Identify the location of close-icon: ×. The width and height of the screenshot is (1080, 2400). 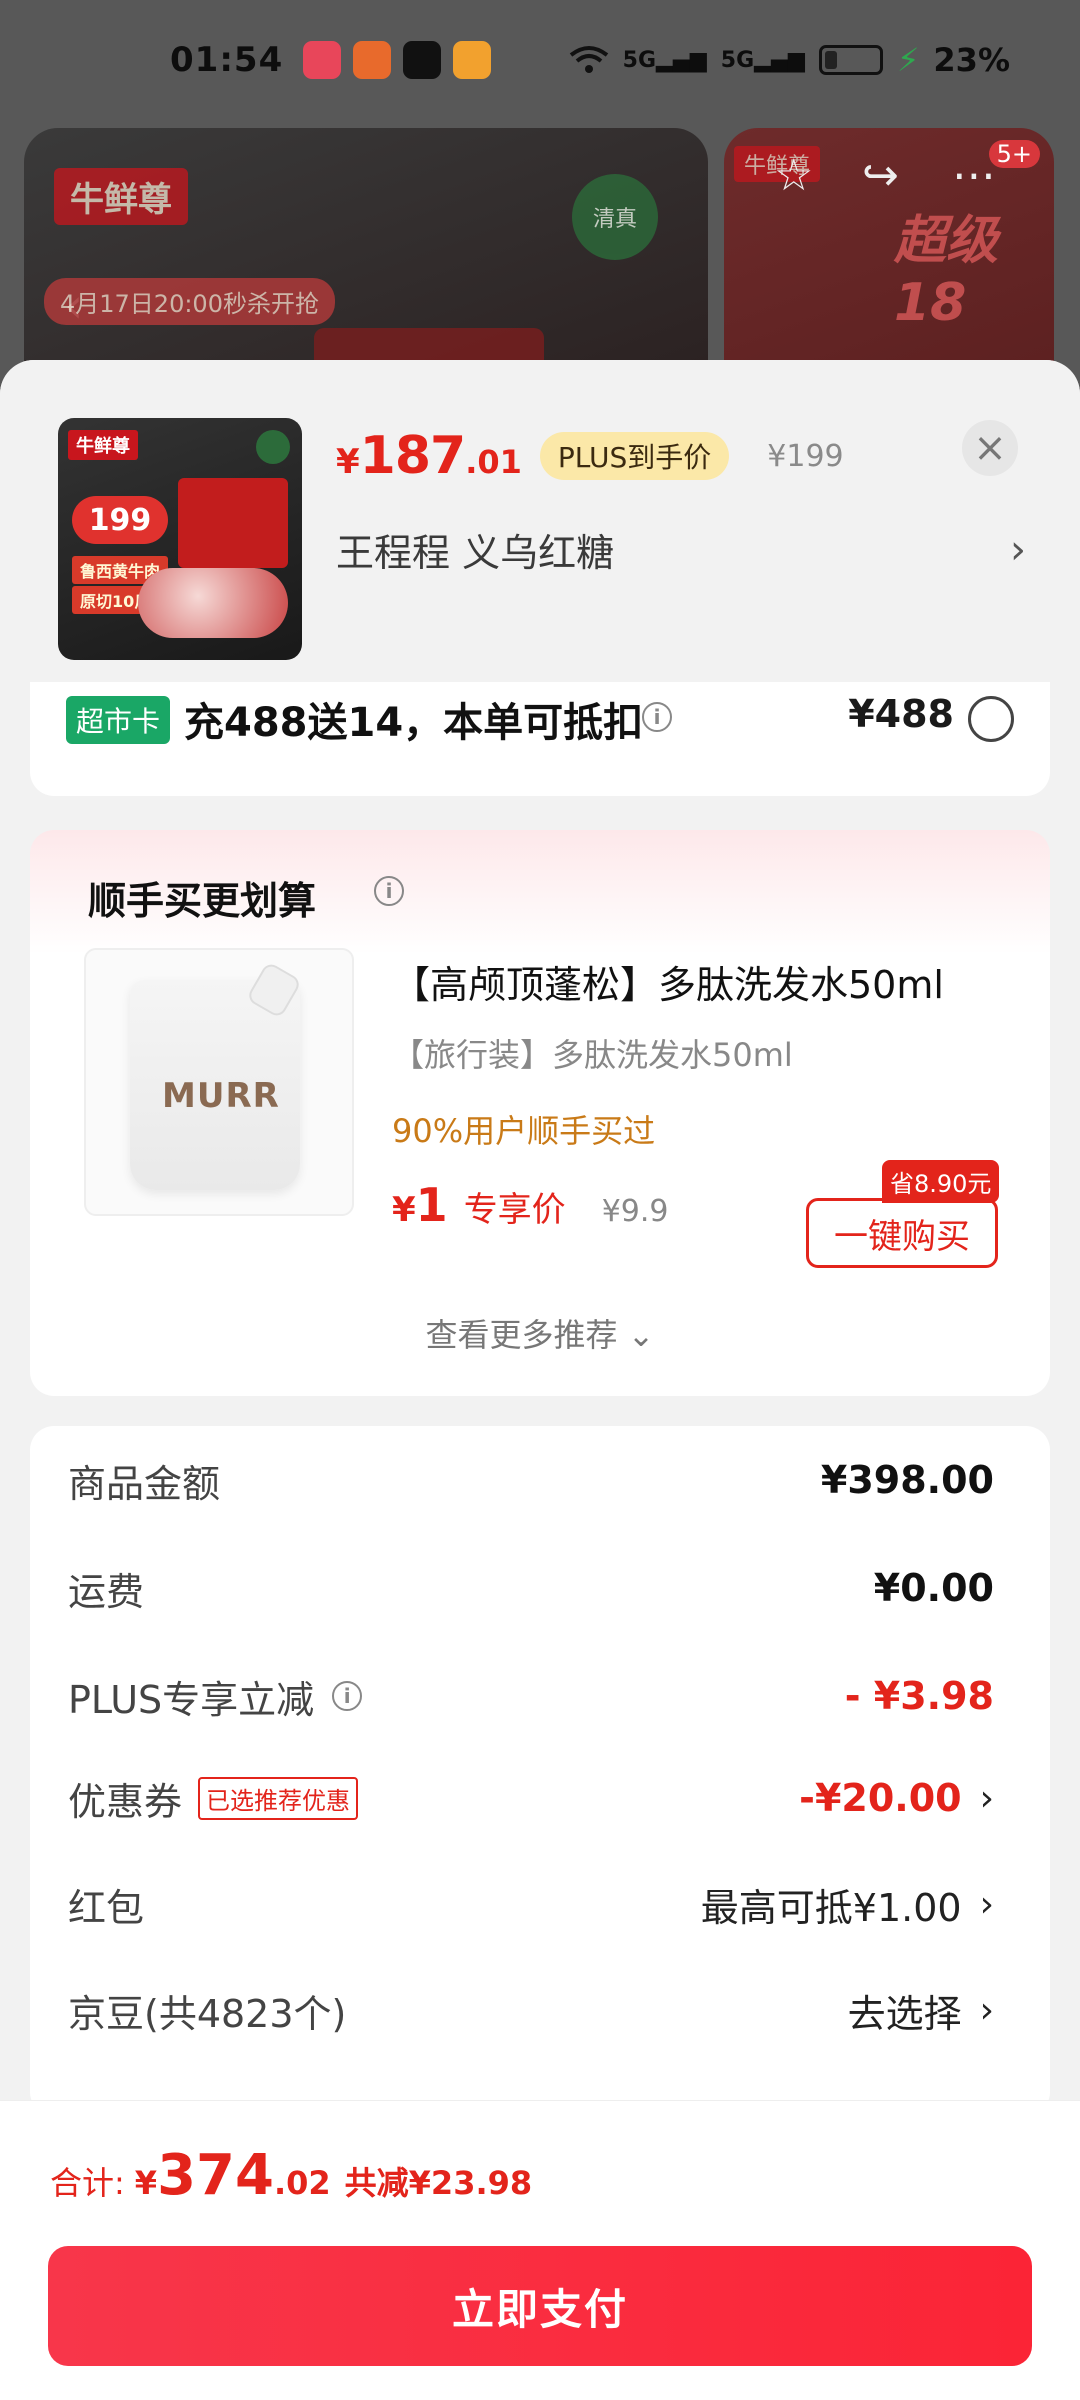
(990, 448).